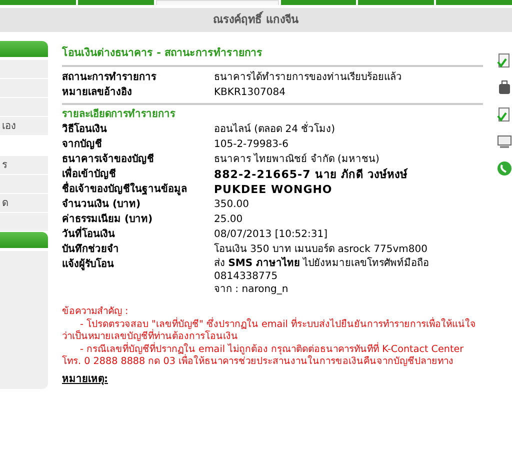 The height and width of the screenshot is (458, 512). Describe the element at coordinates (138, 174) in the screenshot. I see `field-label: เพื่อเข้าบัญชี` at that location.